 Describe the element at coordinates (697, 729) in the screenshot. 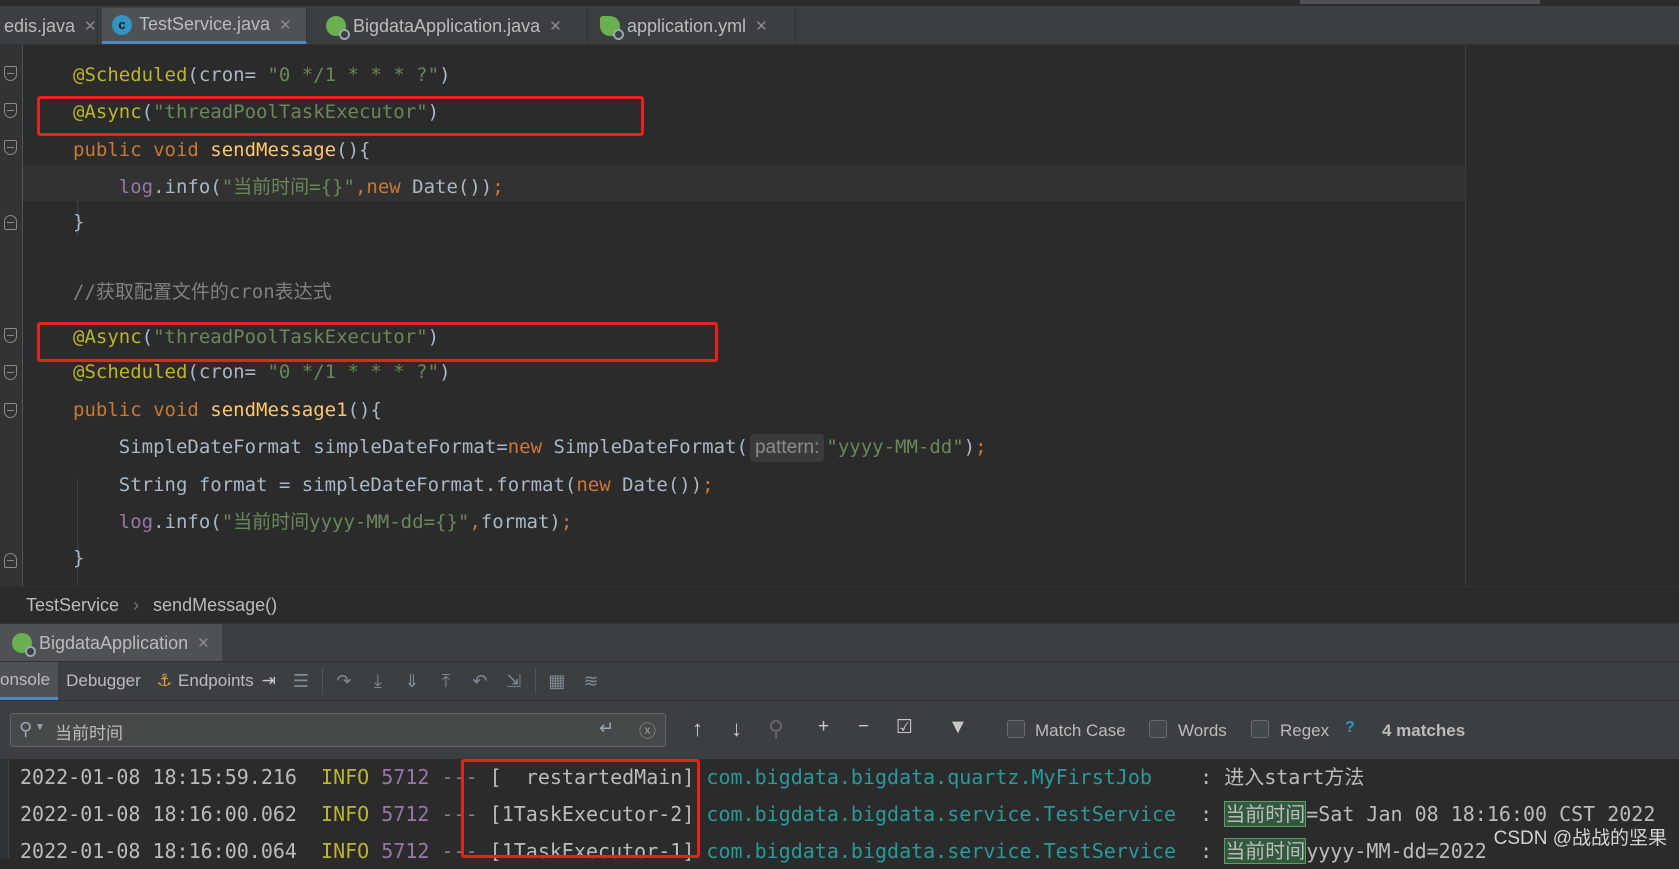

I see `previous-occurrence-icon: ↑` at that location.